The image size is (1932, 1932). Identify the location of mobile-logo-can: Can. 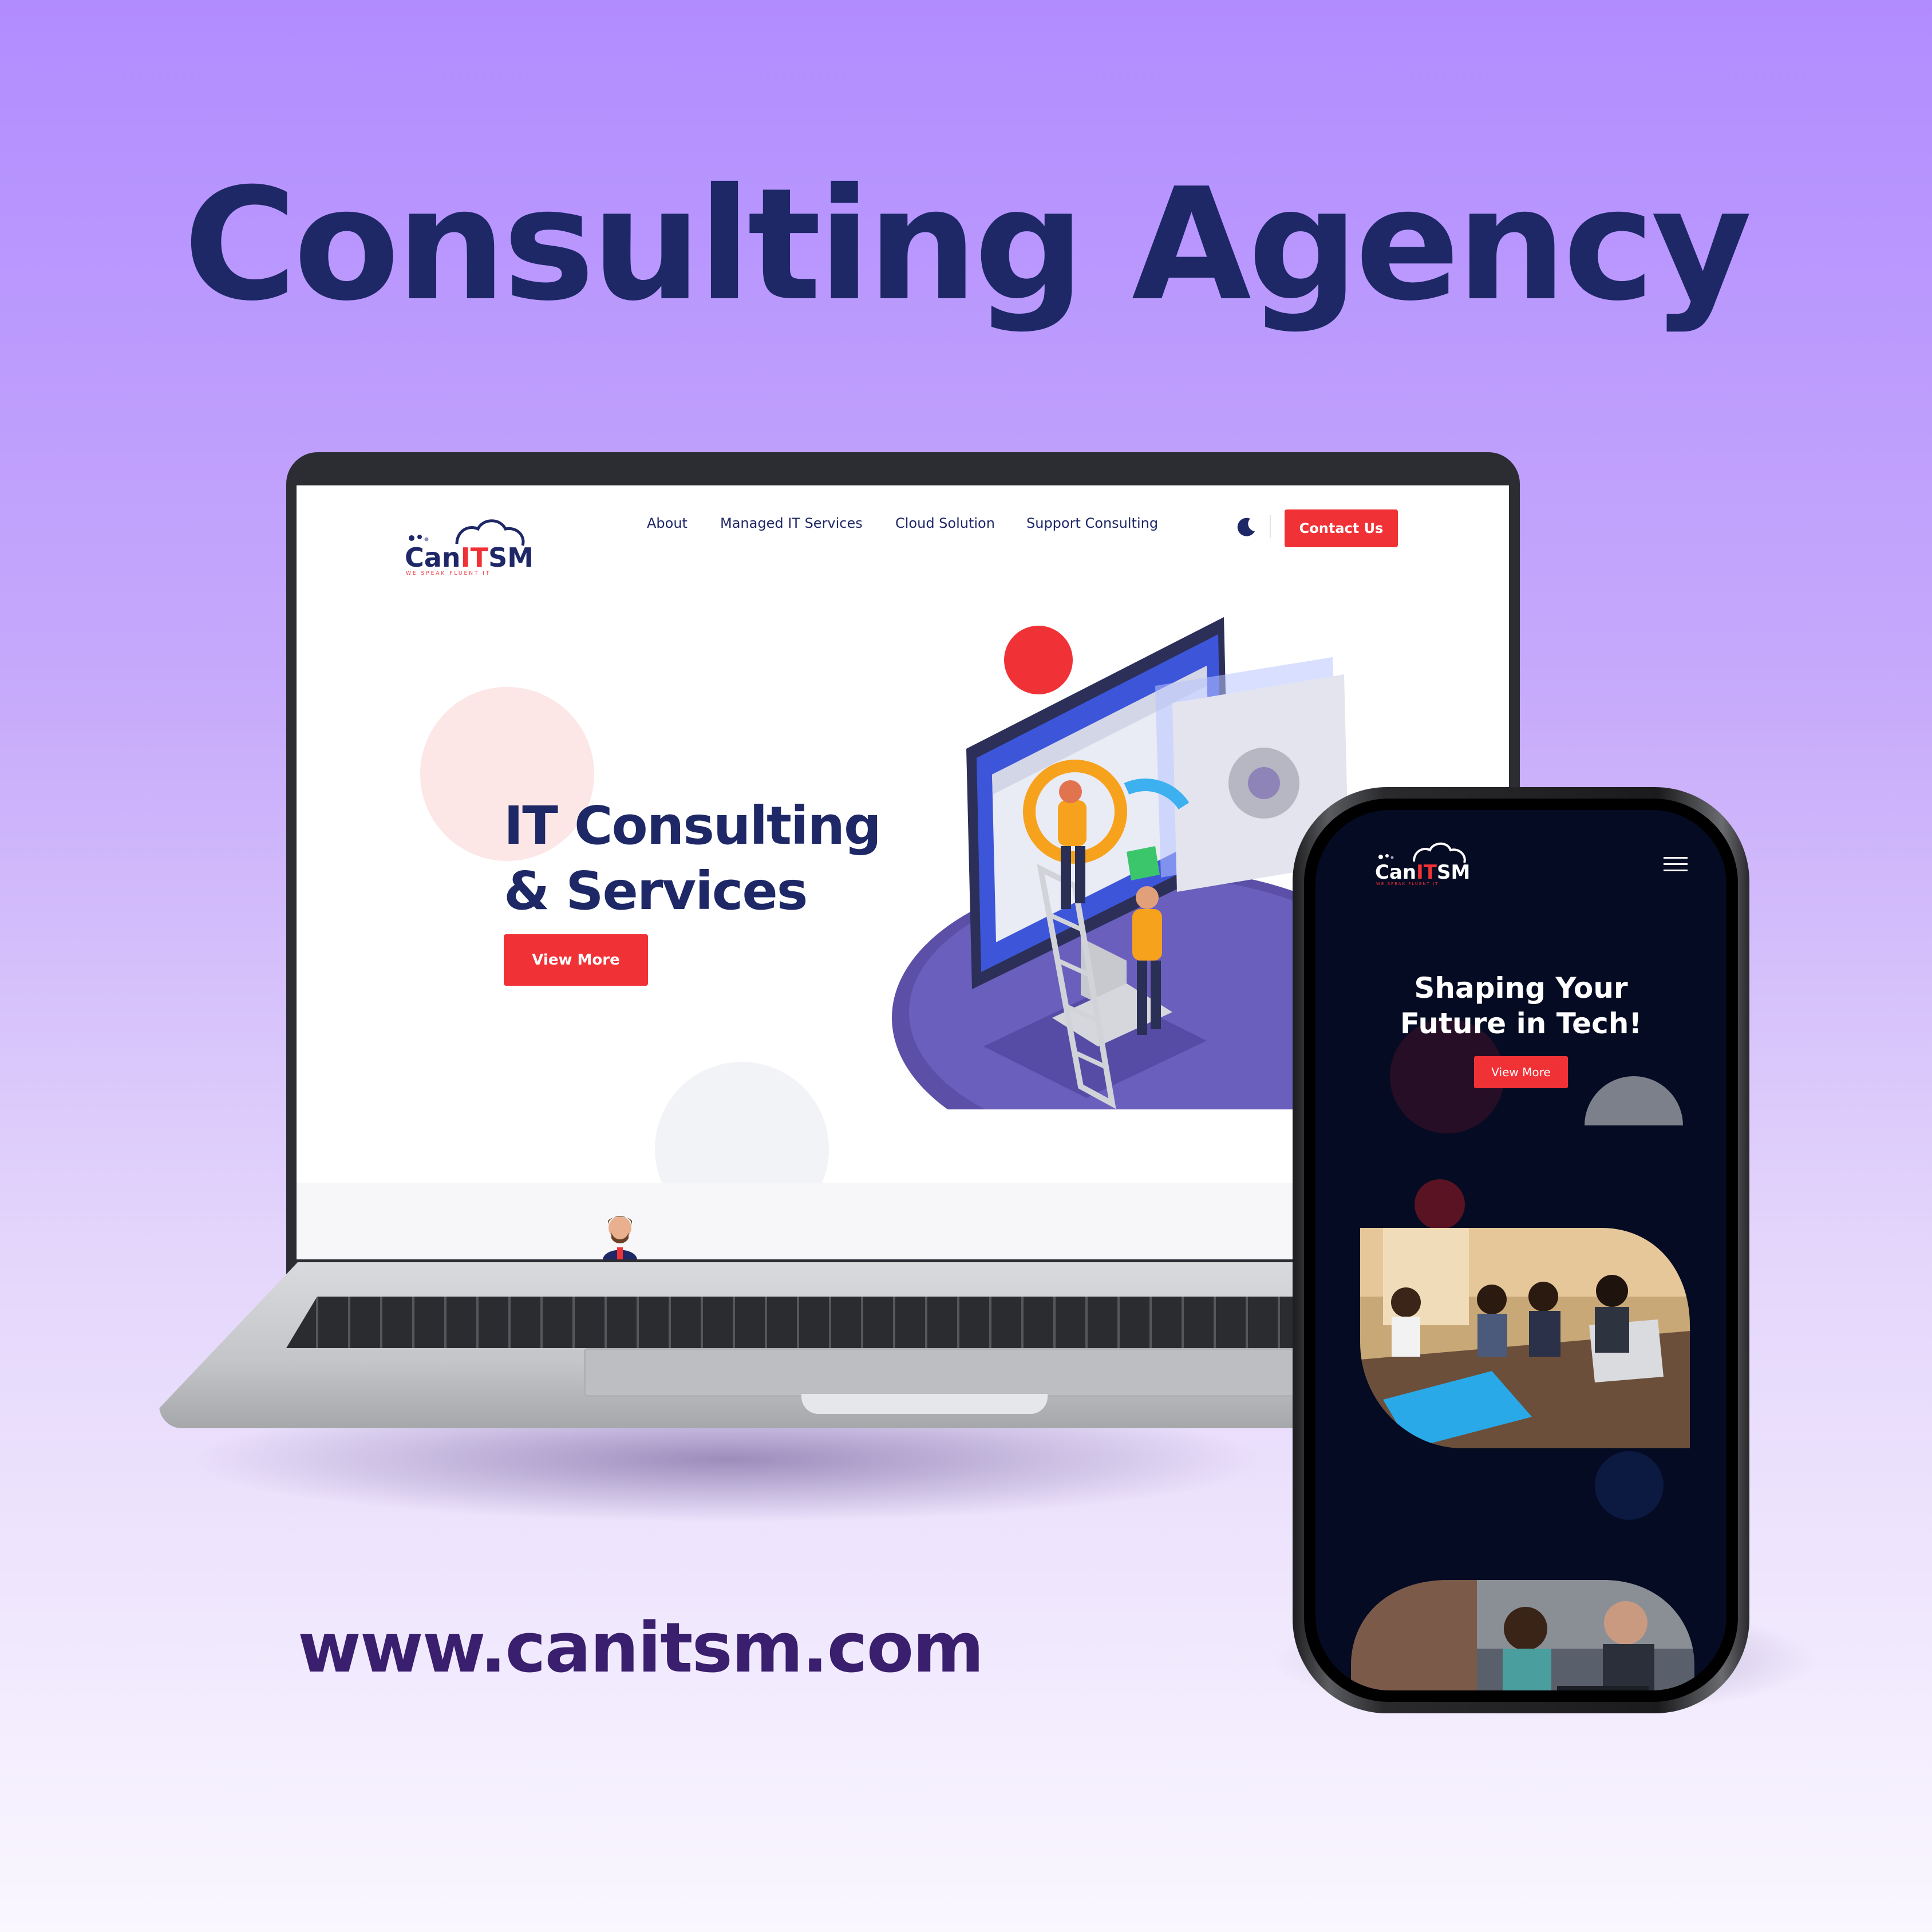
(1395, 872).